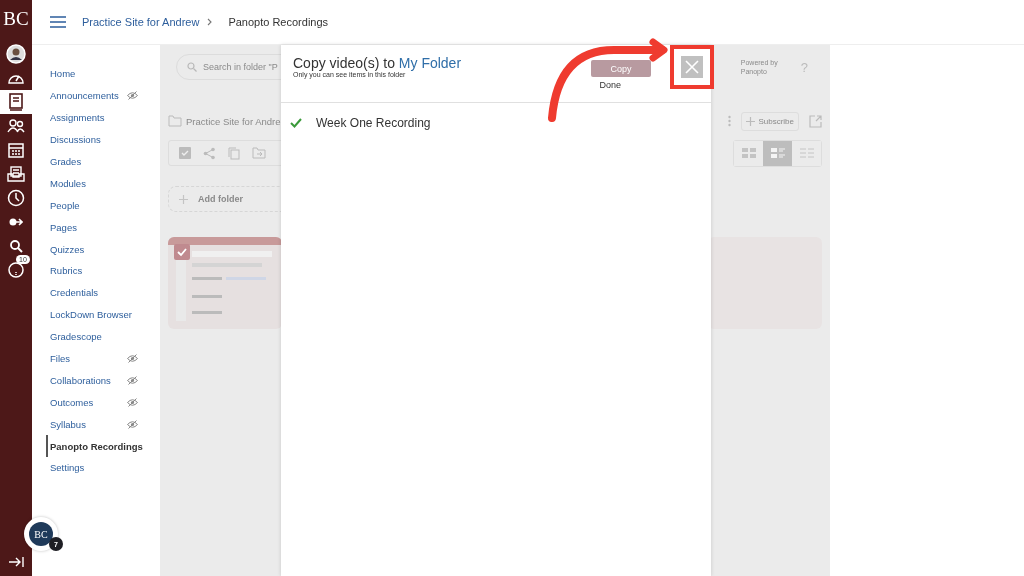 This screenshot has width=1024, height=576. I want to click on menu-icon, so click(58, 22).